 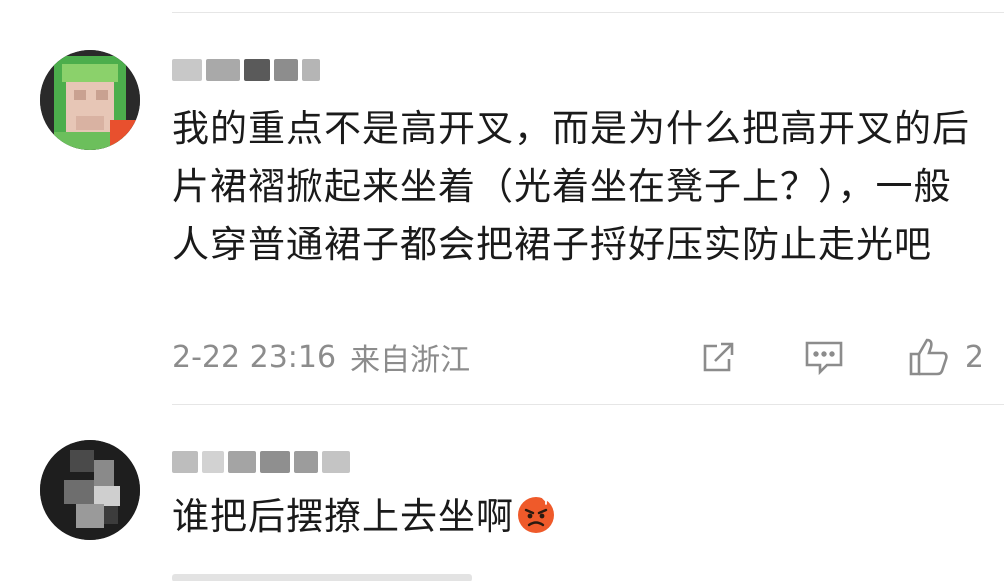 What do you see at coordinates (254, 357) in the screenshot?
I see `timestamp: 2-22 23:16` at bounding box center [254, 357].